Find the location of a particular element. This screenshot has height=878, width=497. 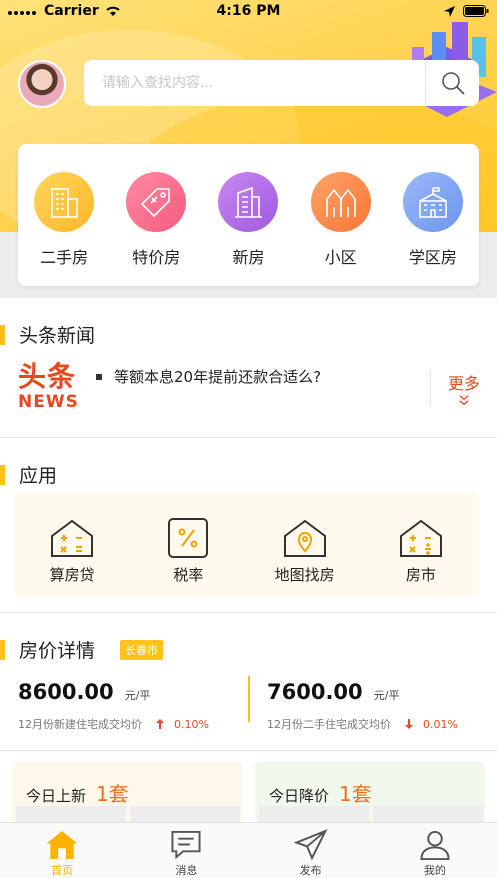

user-avatar is located at coordinates (42, 84).